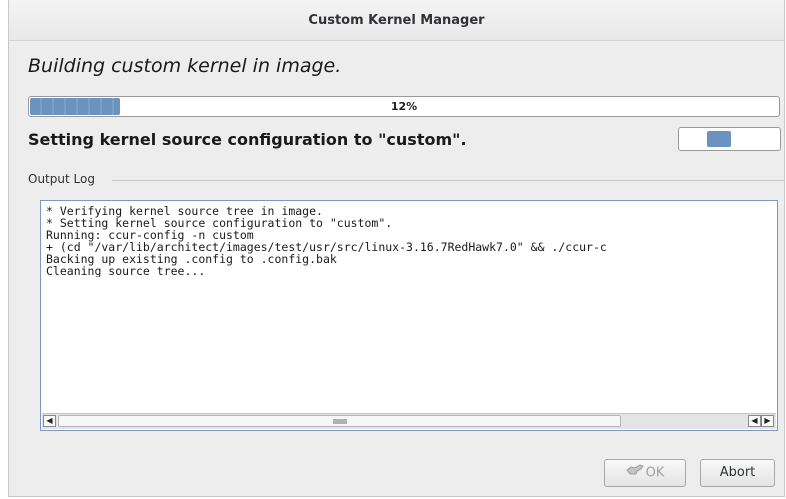  I want to click on output-log-label: Output Log, so click(63, 179).